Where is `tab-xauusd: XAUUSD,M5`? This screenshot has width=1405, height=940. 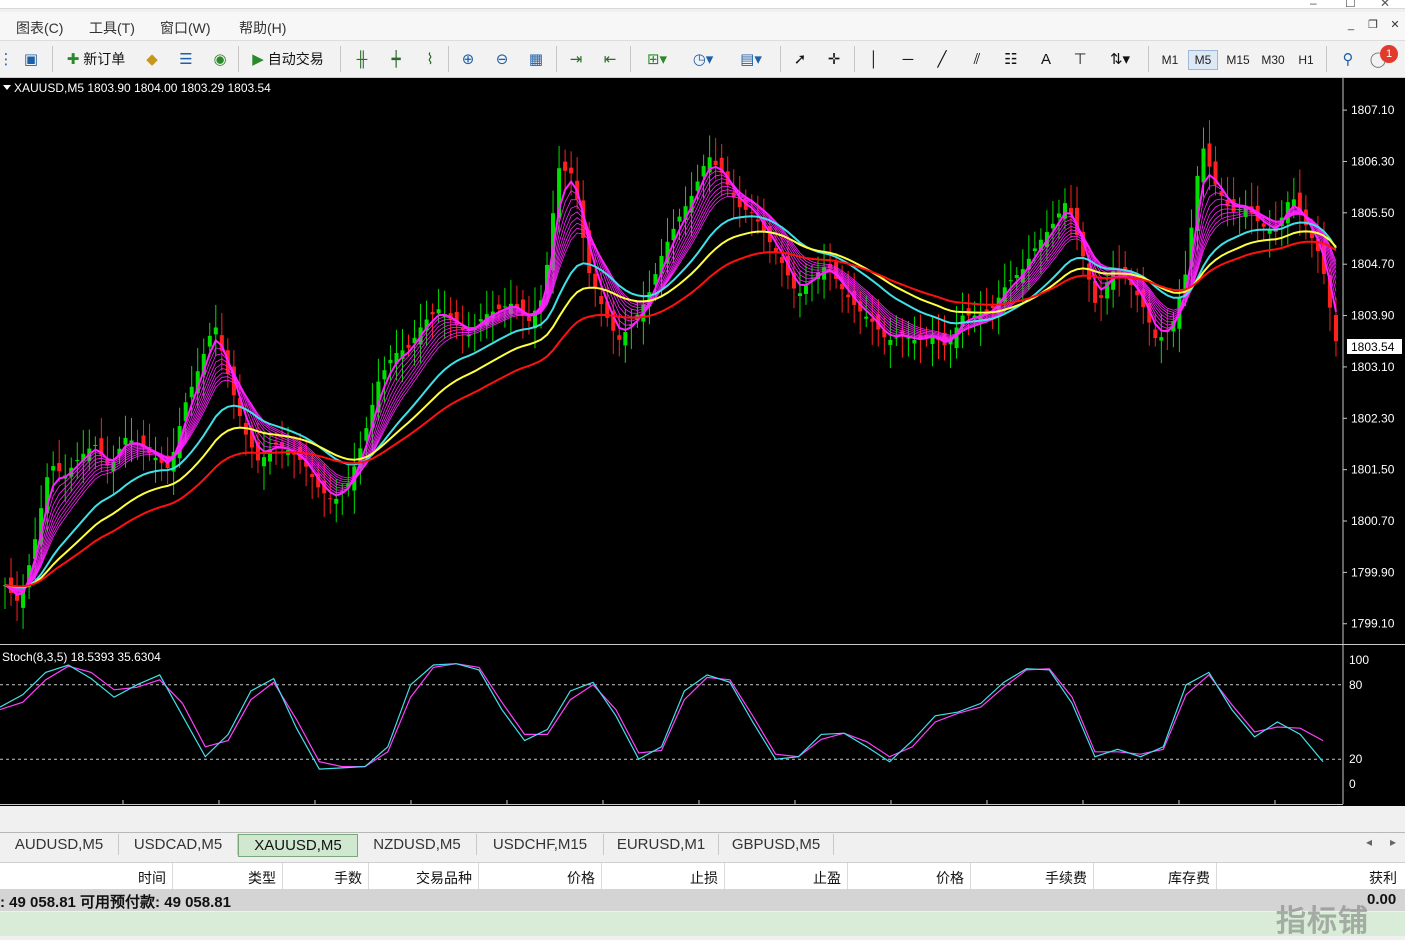 tab-xauusd: XAUUSD,M5 is located at coordinates (298, 845).